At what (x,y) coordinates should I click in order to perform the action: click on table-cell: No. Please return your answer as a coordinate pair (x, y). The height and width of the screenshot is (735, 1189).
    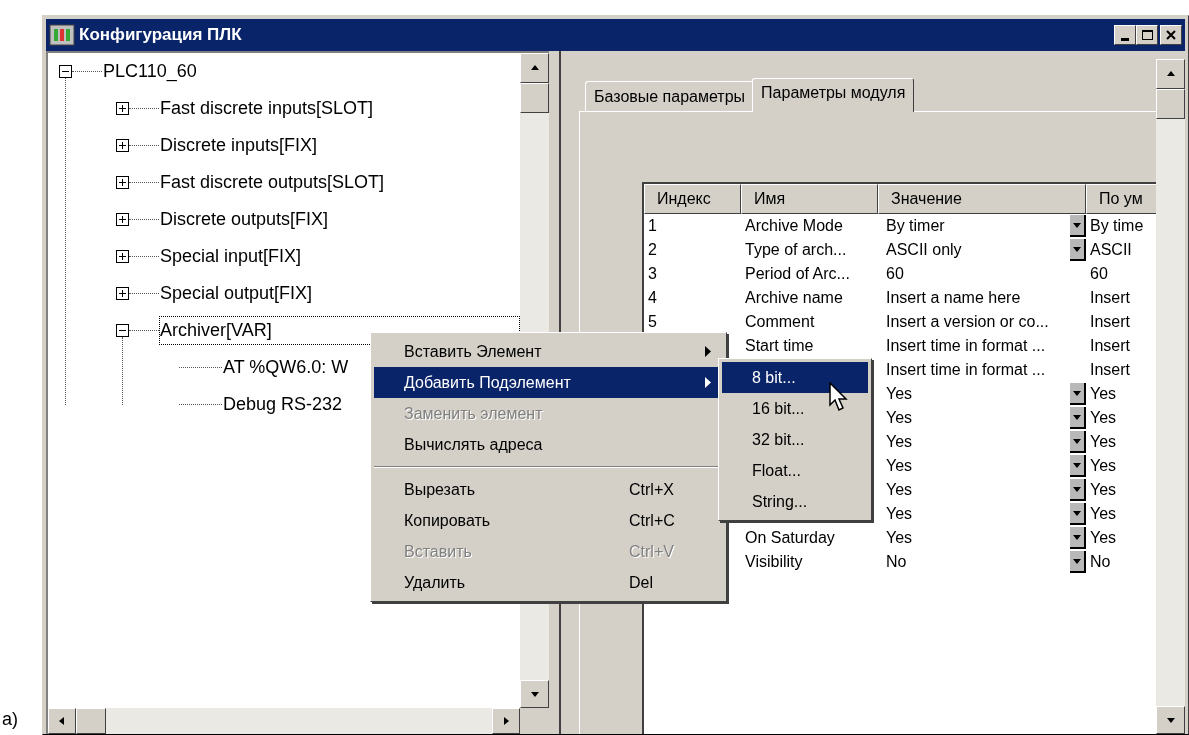
    Looking at the image, I should click on (1100, 561).